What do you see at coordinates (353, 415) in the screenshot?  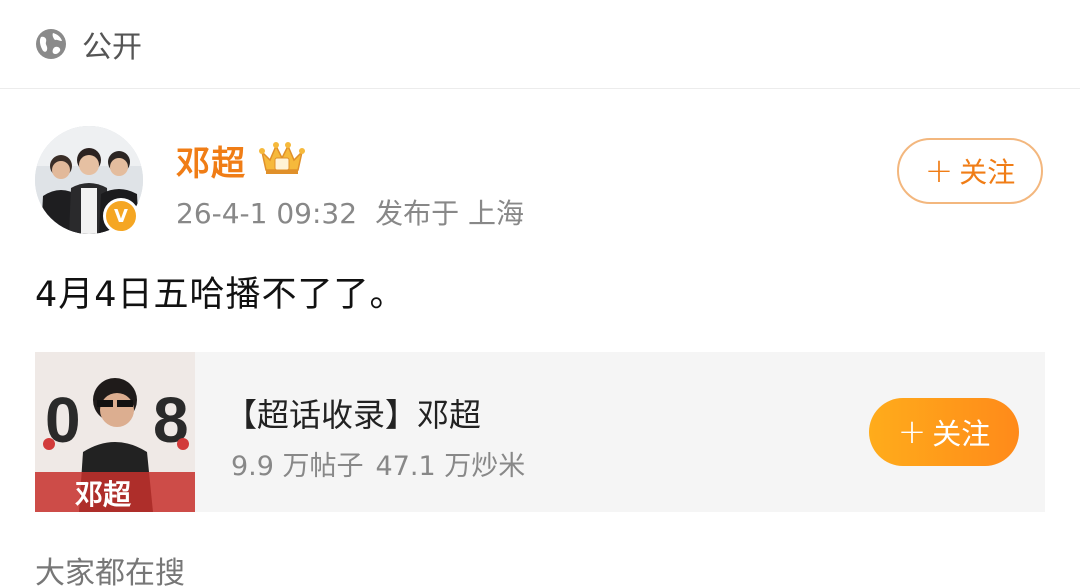 I see `super-topic-title: 【超话收录】邓超` at bounding box center [353, 415].